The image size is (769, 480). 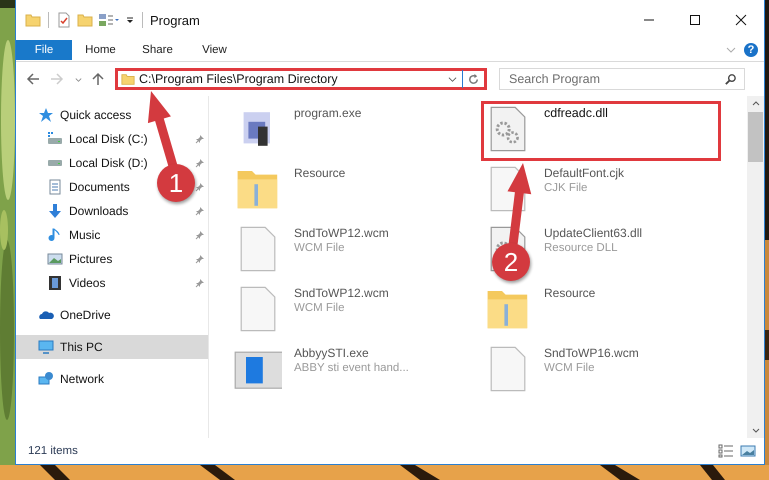 I want to click on dropdown-caret-icon, so click(x=452, y=79).